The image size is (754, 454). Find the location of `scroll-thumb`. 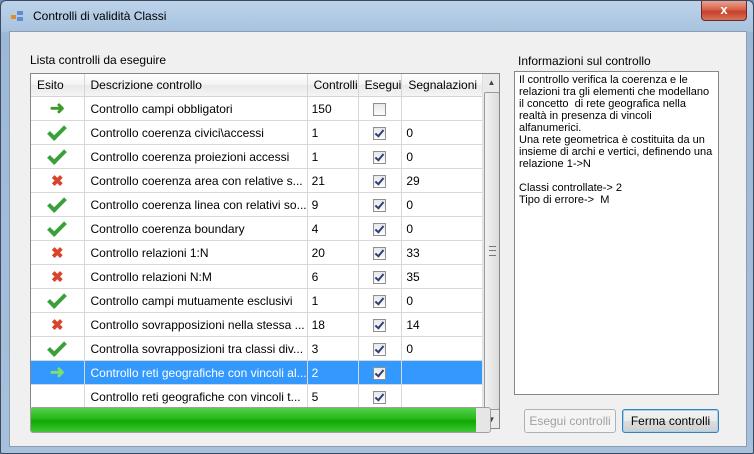

scroll-thumb is located at coordinates (491, 251).